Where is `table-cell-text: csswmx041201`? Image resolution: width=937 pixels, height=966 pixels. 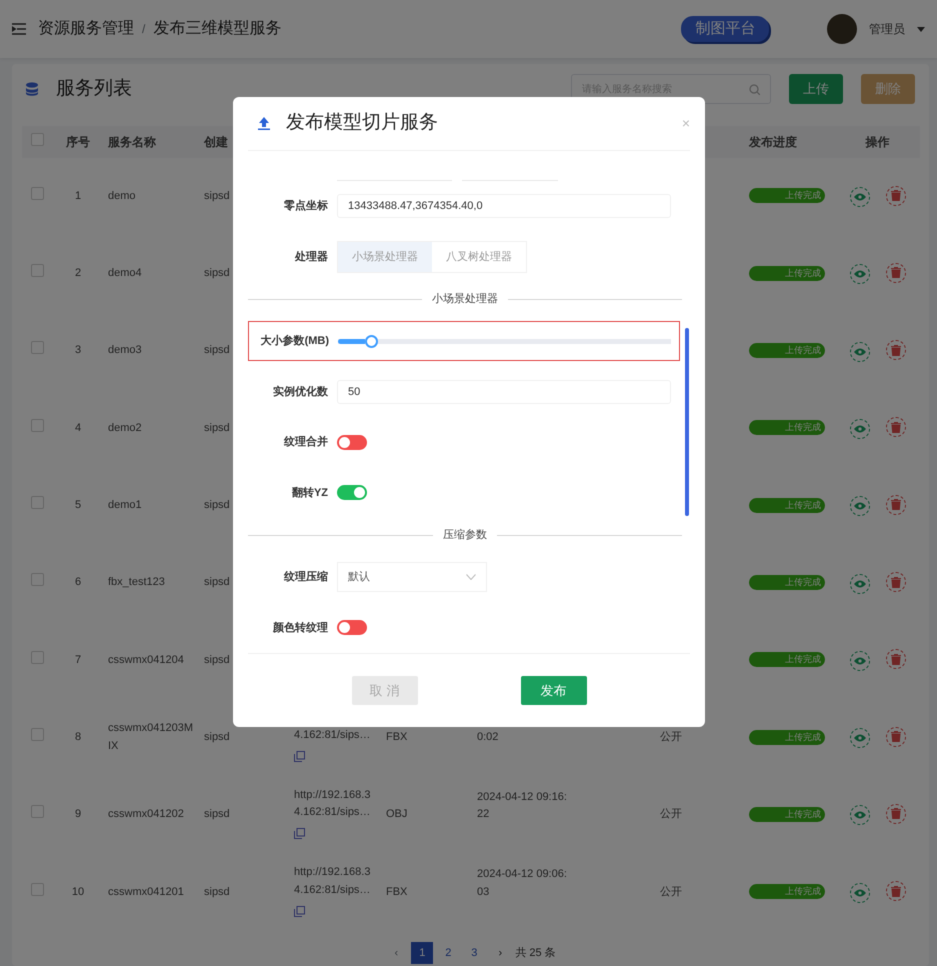 table-cell-text: csswmx041201 is located at coordinates (146, 892).